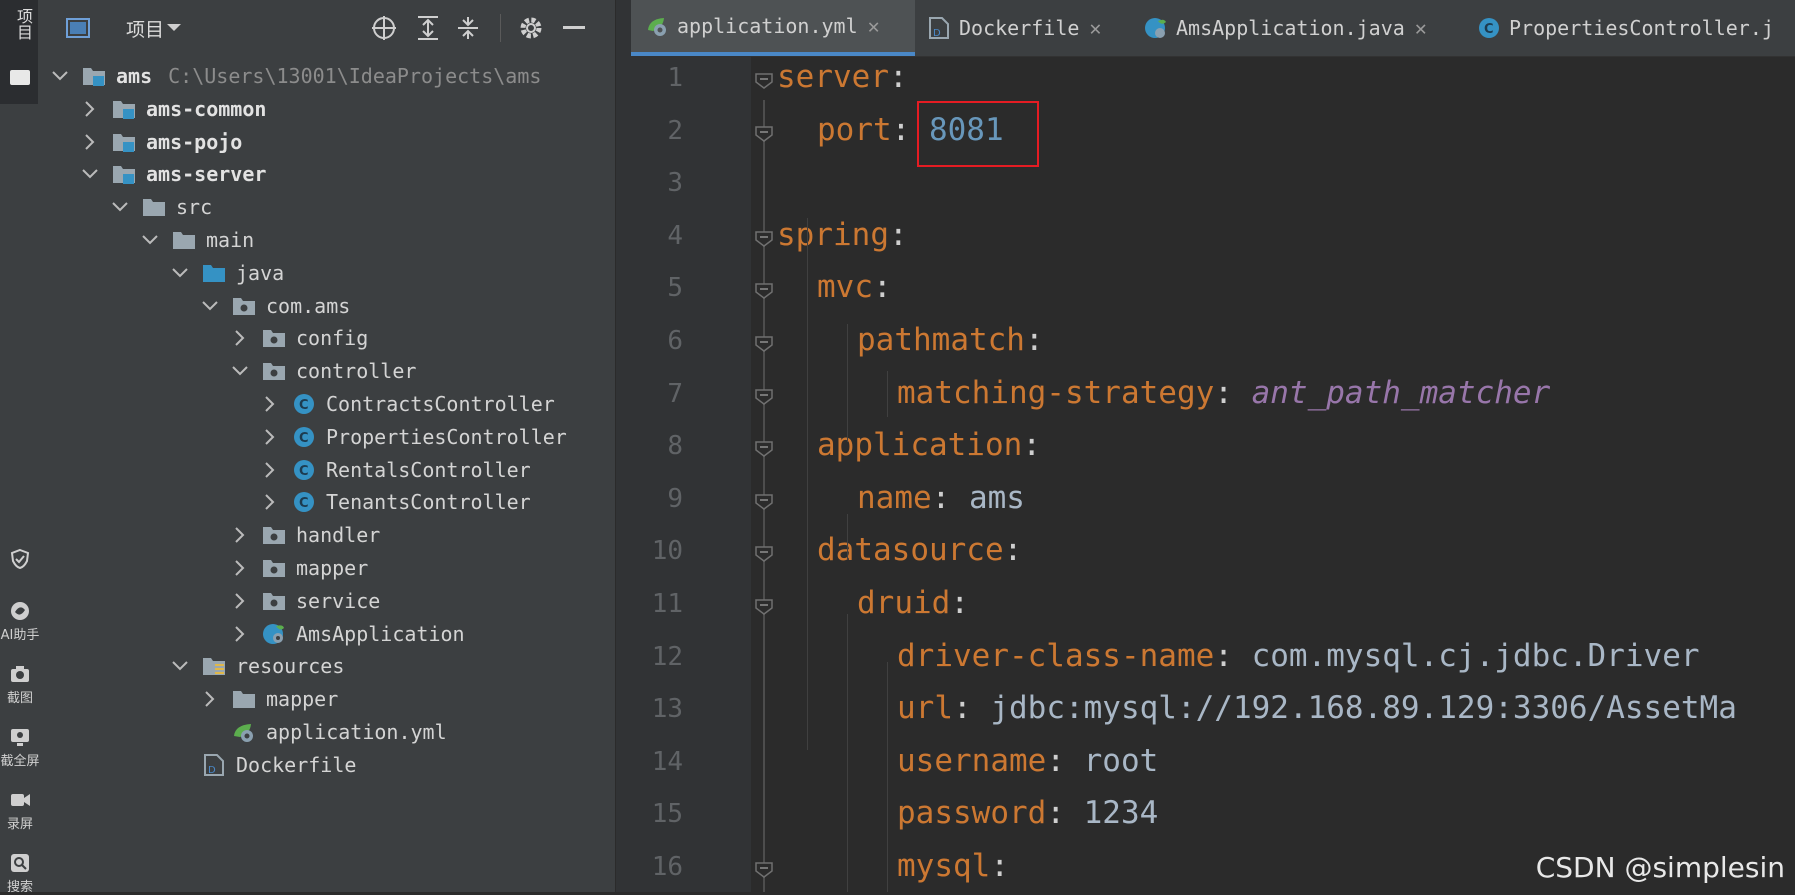 The height and width of the screenshot is (895, 1795). I want to click on tree-item-contractscontroller: C ContractsController, so click(407, 404).